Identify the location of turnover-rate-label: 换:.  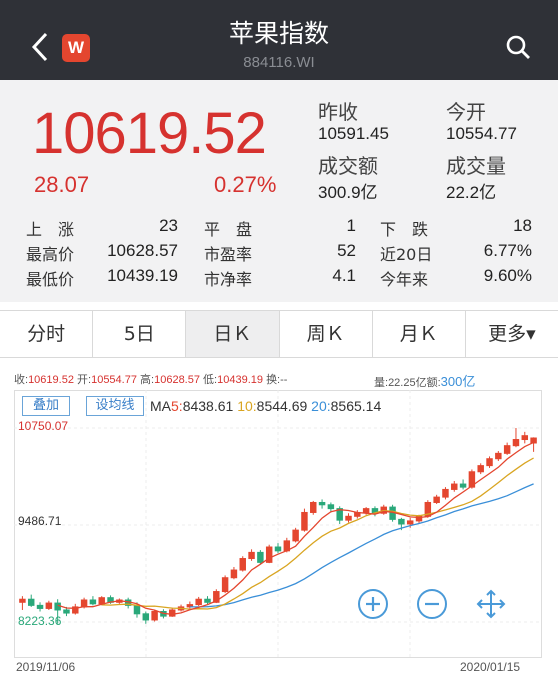
(273, 380).